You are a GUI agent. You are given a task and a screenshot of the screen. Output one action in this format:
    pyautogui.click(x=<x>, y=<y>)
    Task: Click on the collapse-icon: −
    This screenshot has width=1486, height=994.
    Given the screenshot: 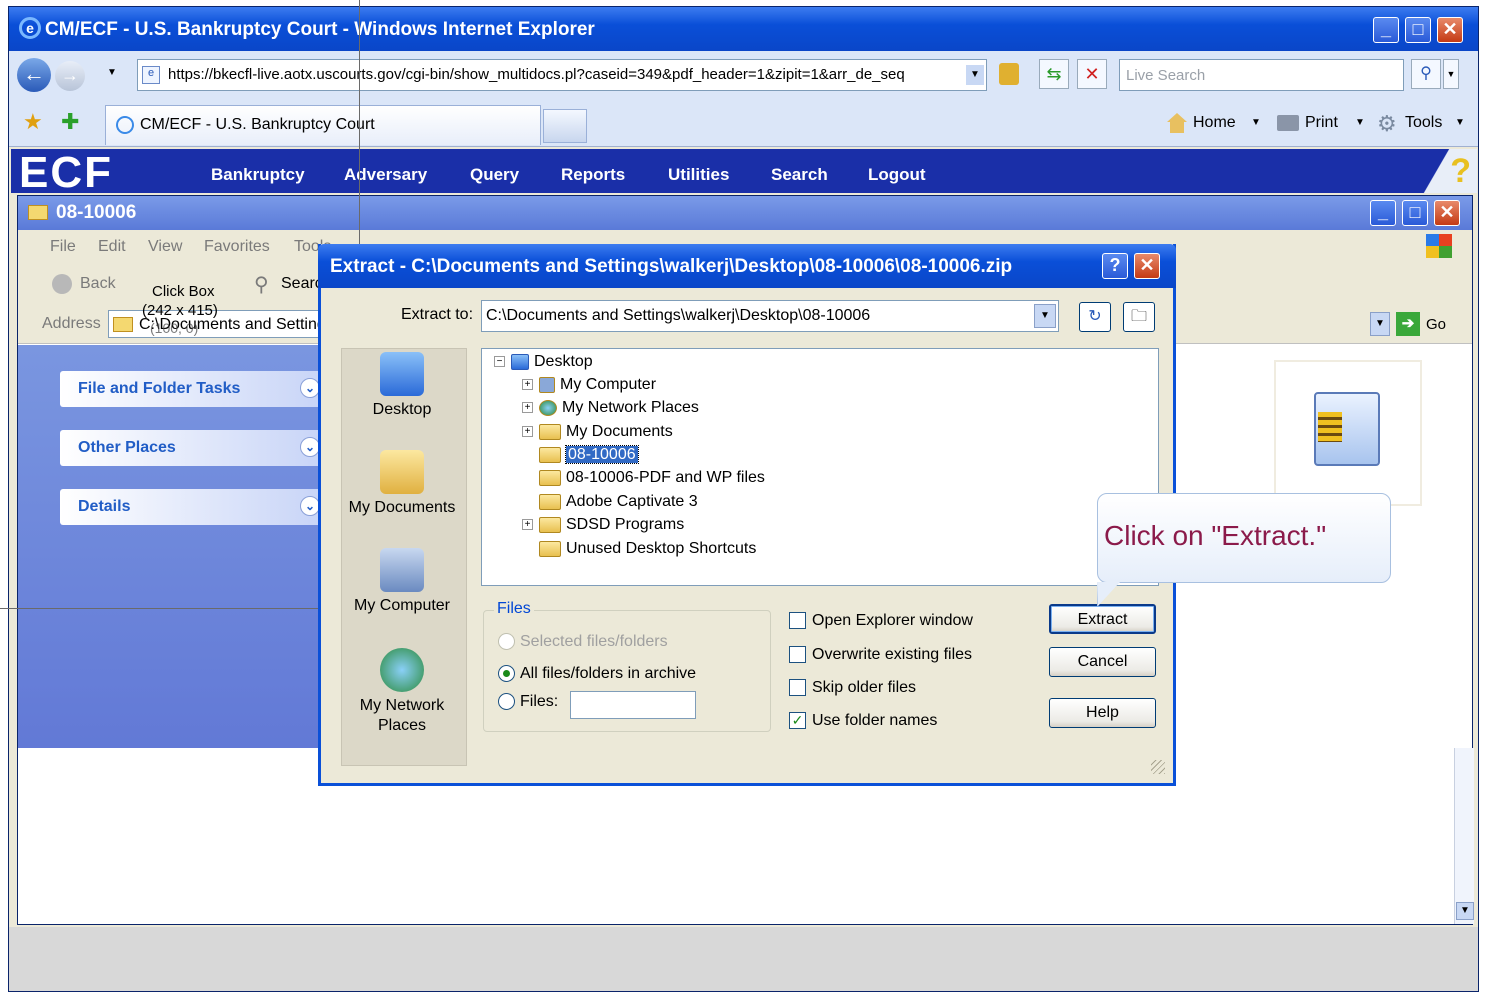 What is the action you would take?
    pyautogui.click(x=499, y=362)
    